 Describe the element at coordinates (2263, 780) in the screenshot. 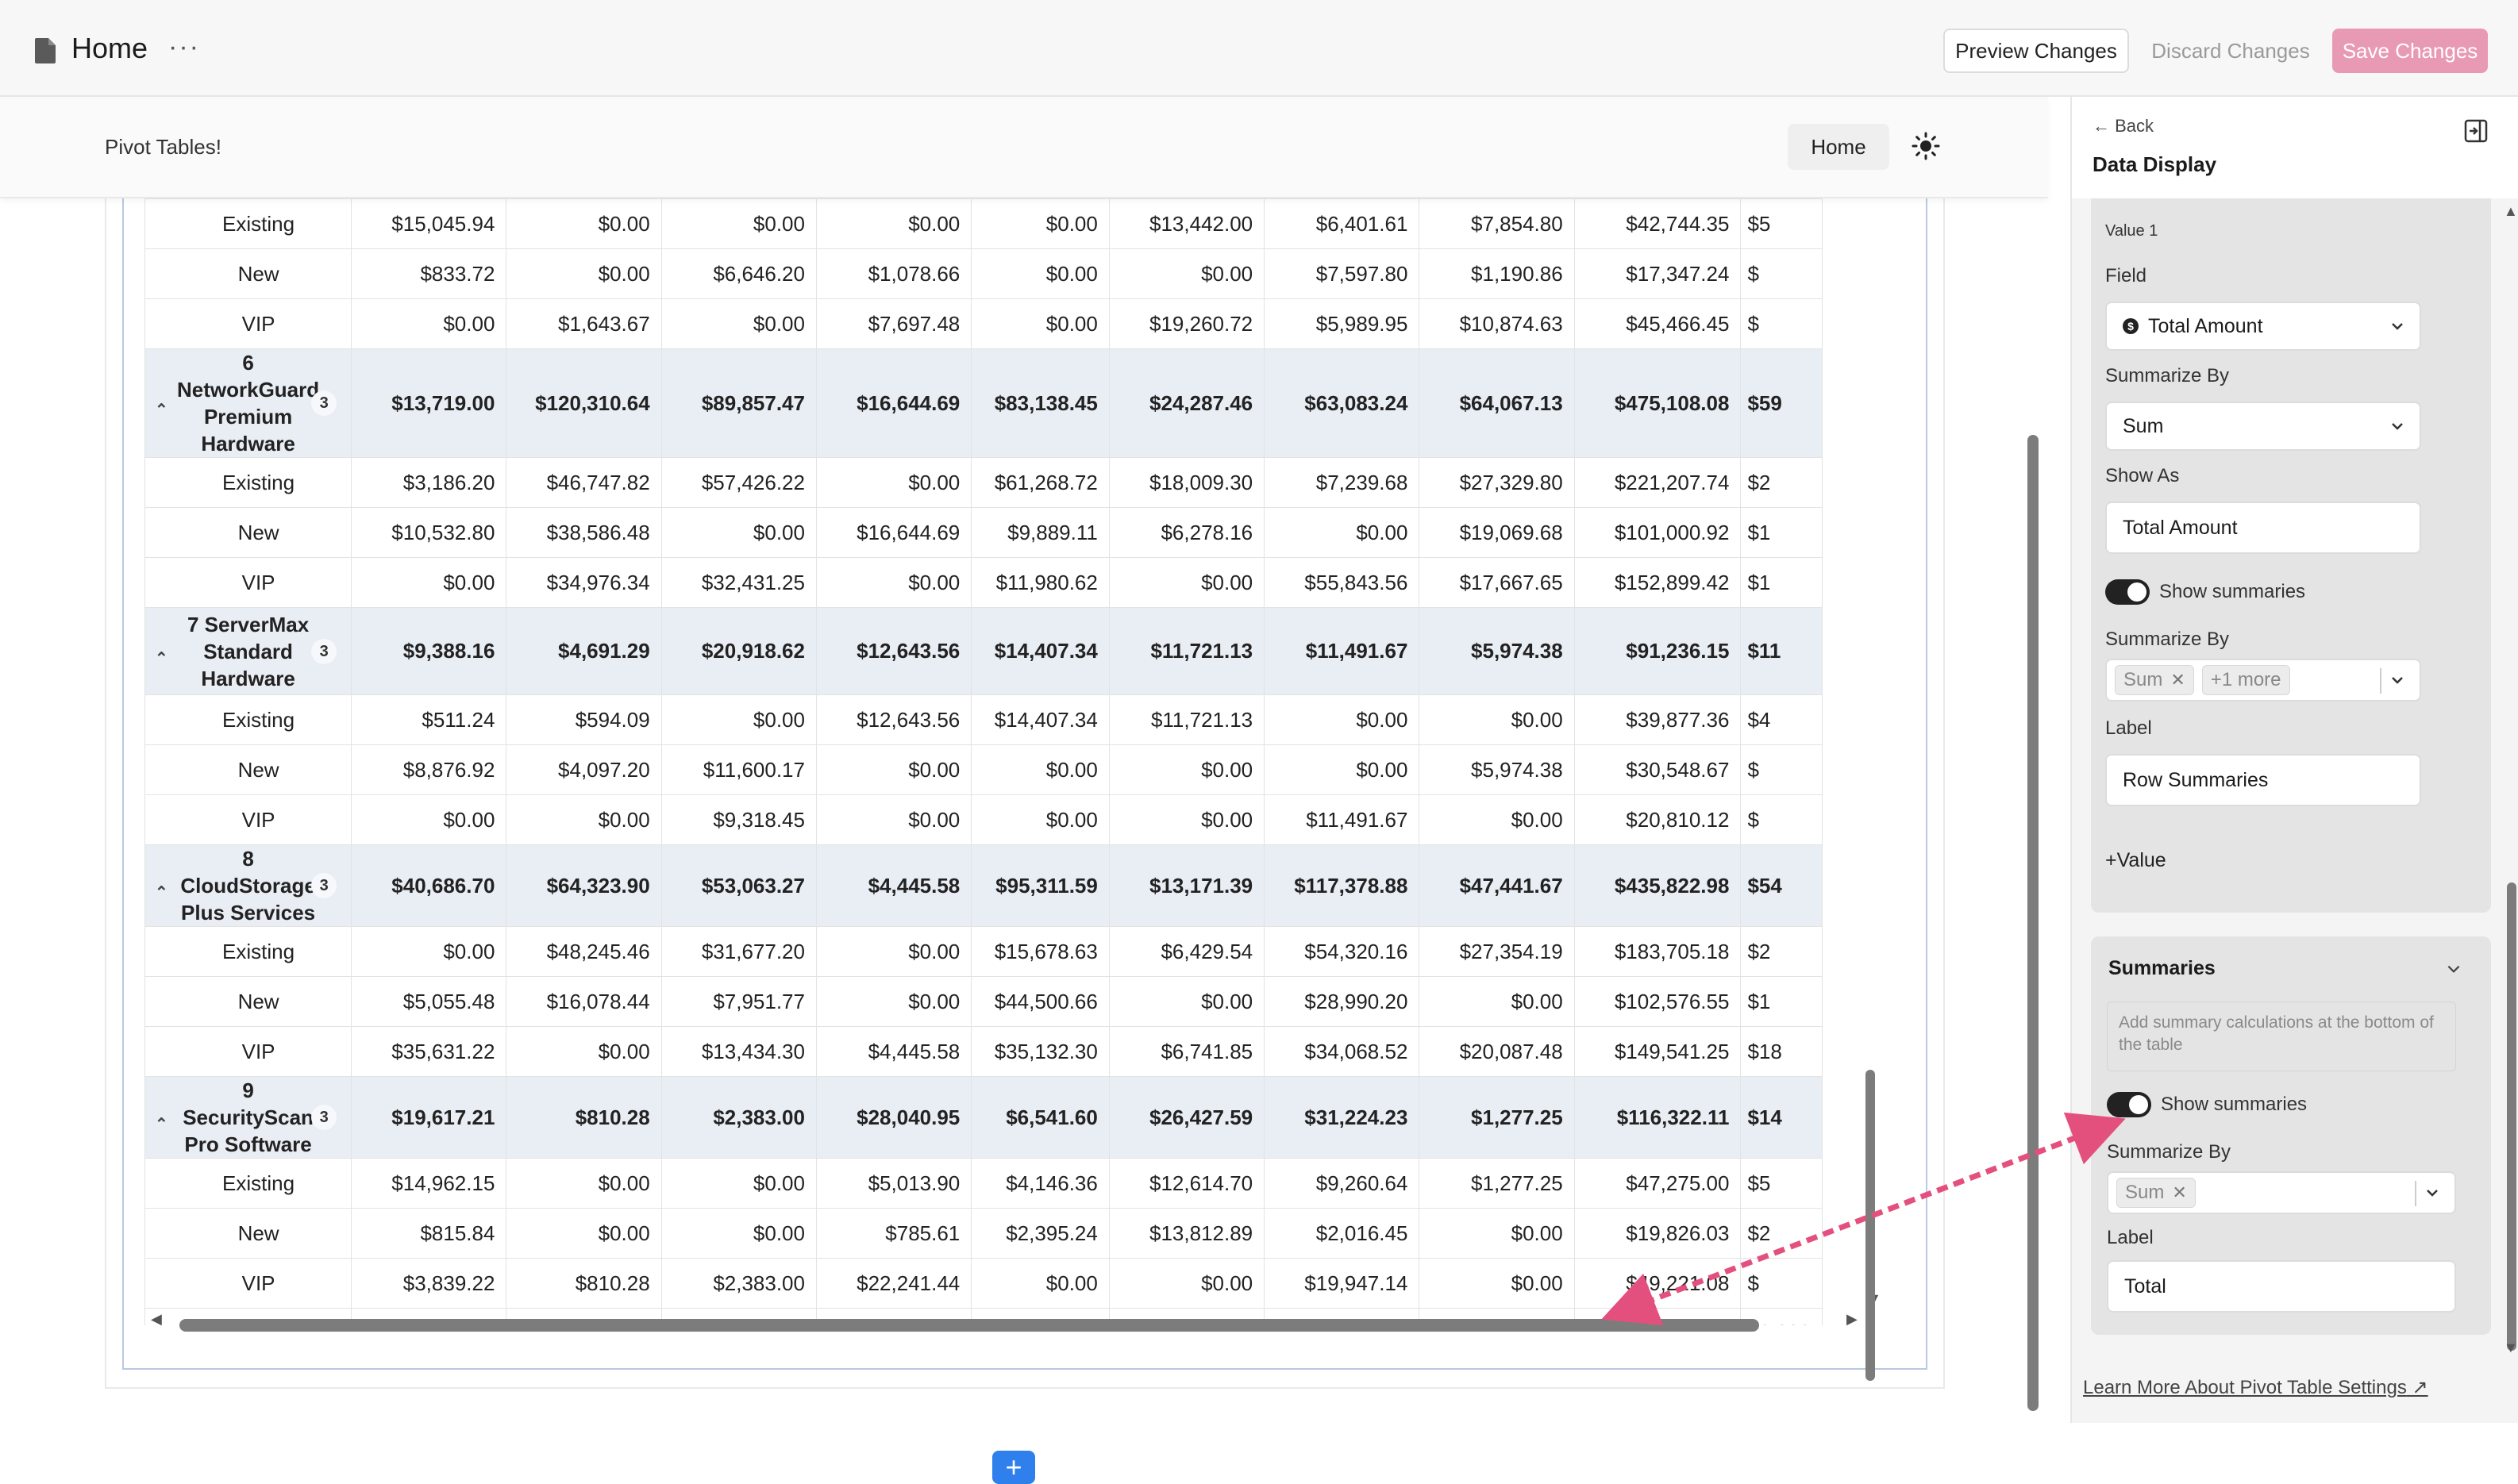

I see `row-label-input: Row Summaries` at that location.